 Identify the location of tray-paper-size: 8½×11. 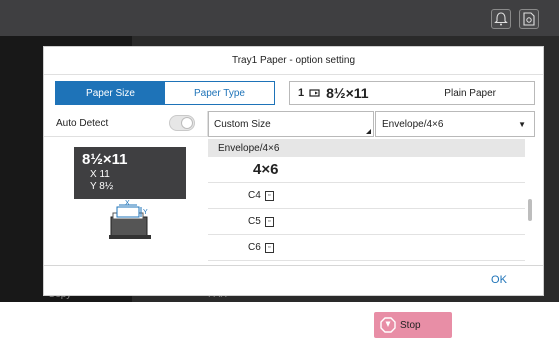
(347, 93).